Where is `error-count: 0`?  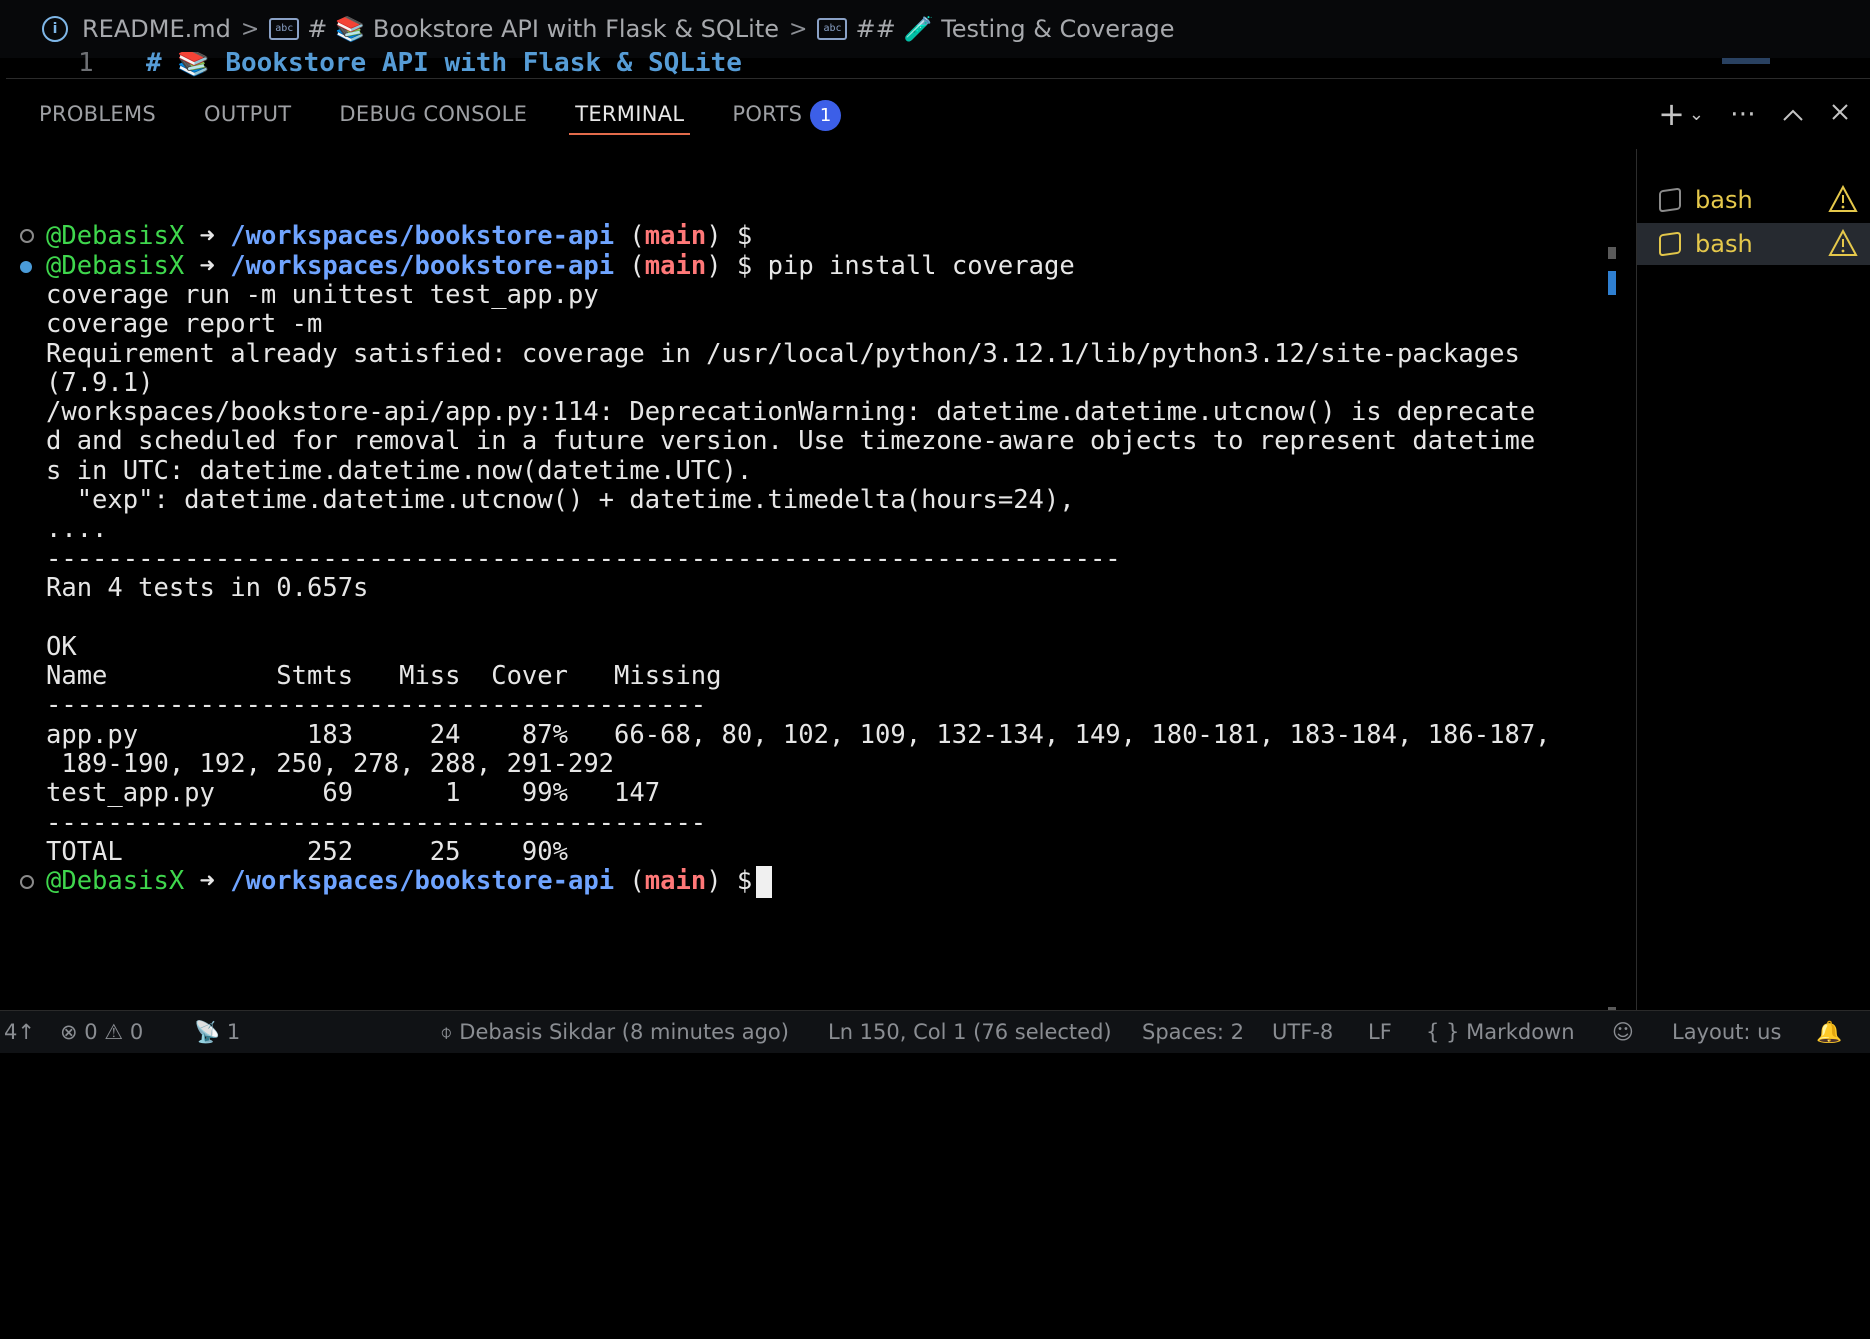
error-count: 0 is located at coordinates (91, 1032).